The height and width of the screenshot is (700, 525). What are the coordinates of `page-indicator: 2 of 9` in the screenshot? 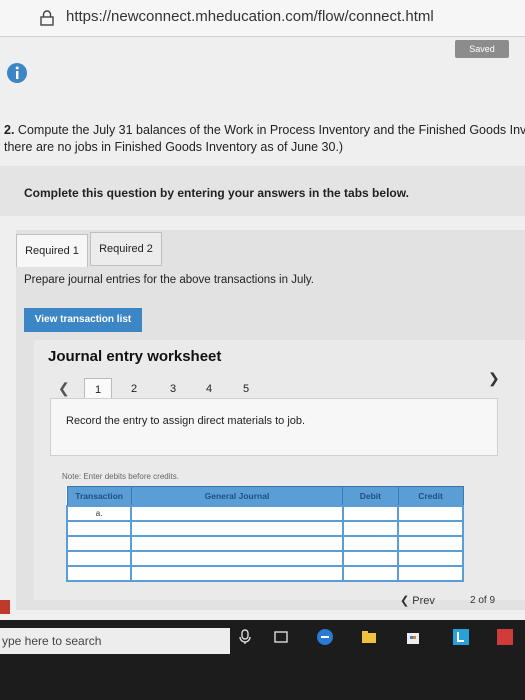 It's located at (482, 600).